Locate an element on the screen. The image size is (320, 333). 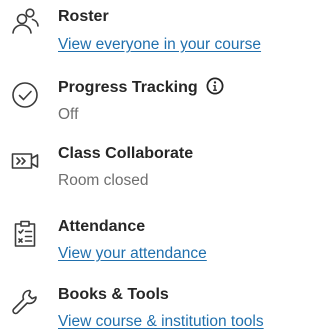
progress-tracking-status: Off is located at coordinates (68, 114).